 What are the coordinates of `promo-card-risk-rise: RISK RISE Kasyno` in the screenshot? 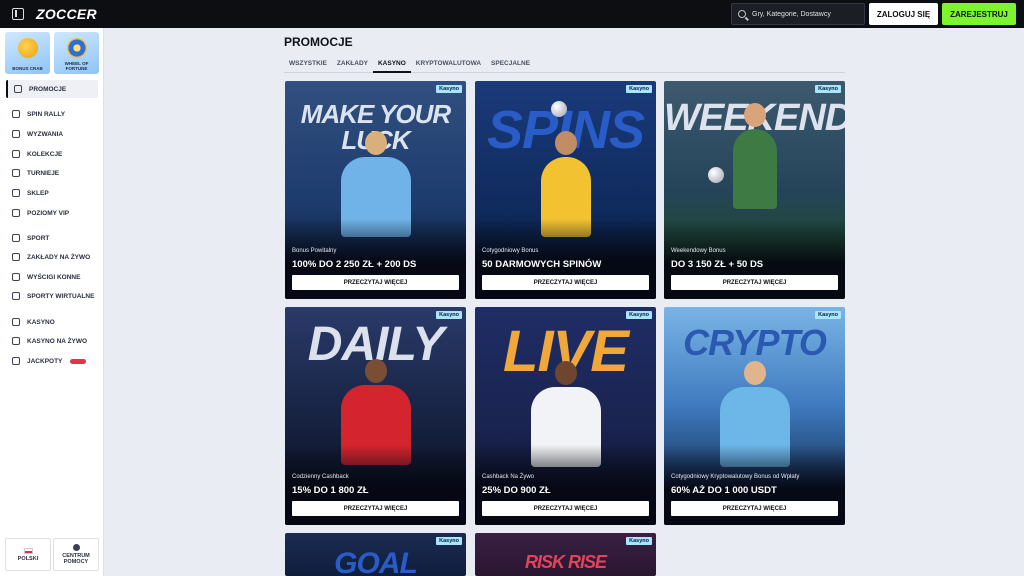 It's located at (565, 554).